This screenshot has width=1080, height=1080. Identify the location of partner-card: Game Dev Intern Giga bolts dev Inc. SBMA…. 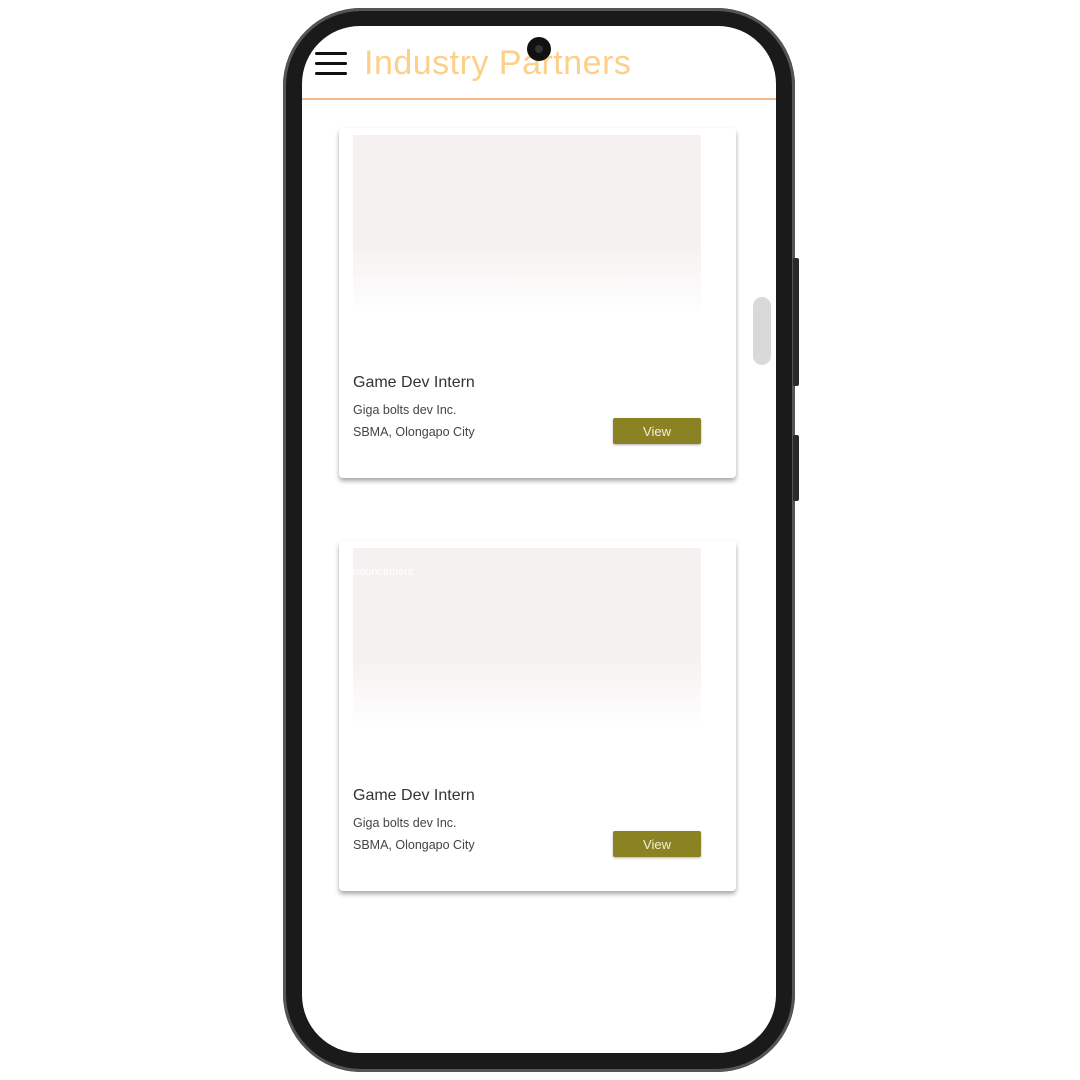
(537, 303).